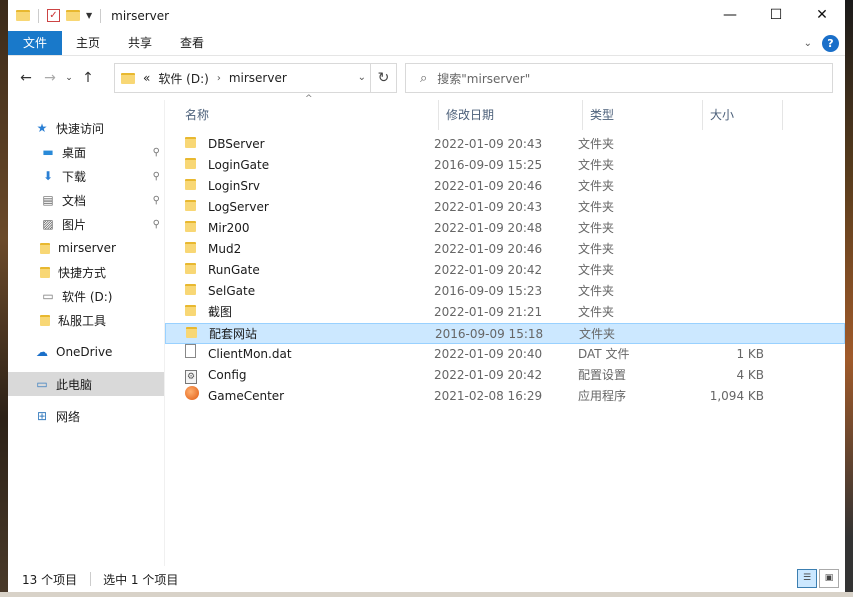 The height and width of the screenshot is (597, 853). I want to click on forward-arrow-icon: →, so click(50, 78).